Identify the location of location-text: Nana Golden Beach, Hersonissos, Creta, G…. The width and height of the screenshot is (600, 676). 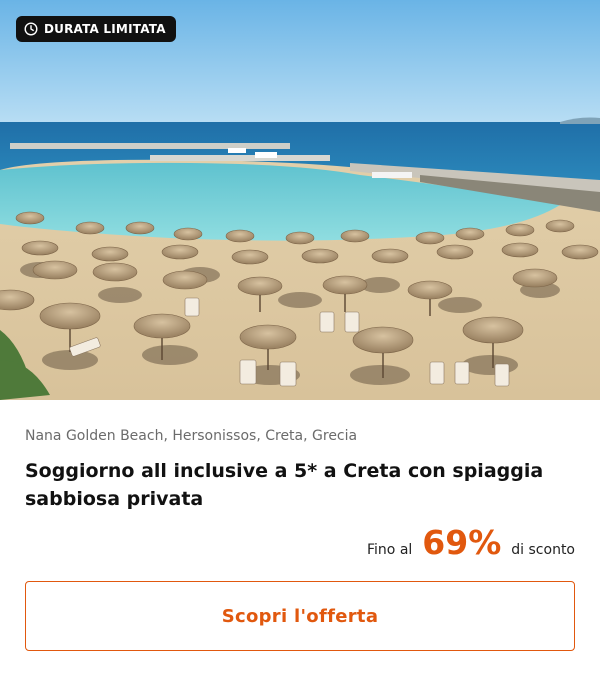
(191, 436).